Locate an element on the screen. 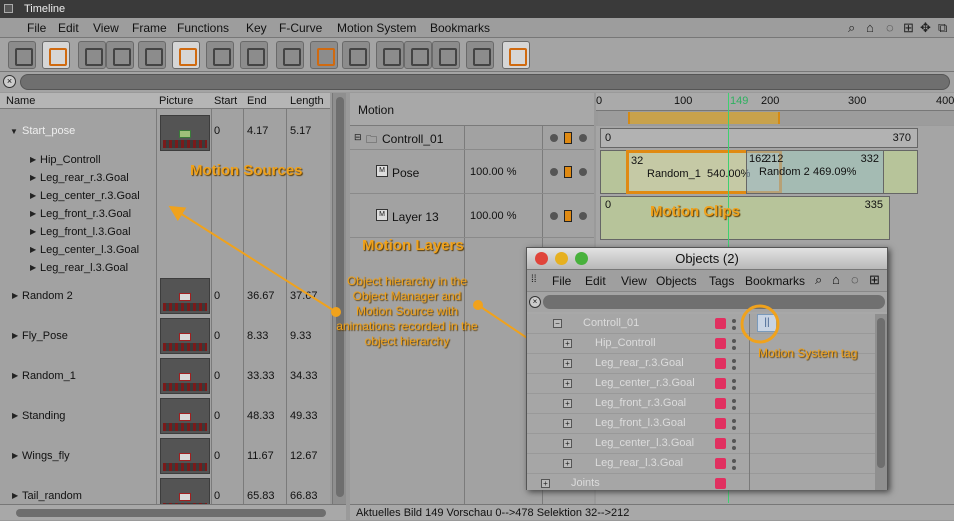 The width and height of the screenshot is (954, 521). motion-layer-row: M Pose 100.00 % is located at coordinates (472, 172).